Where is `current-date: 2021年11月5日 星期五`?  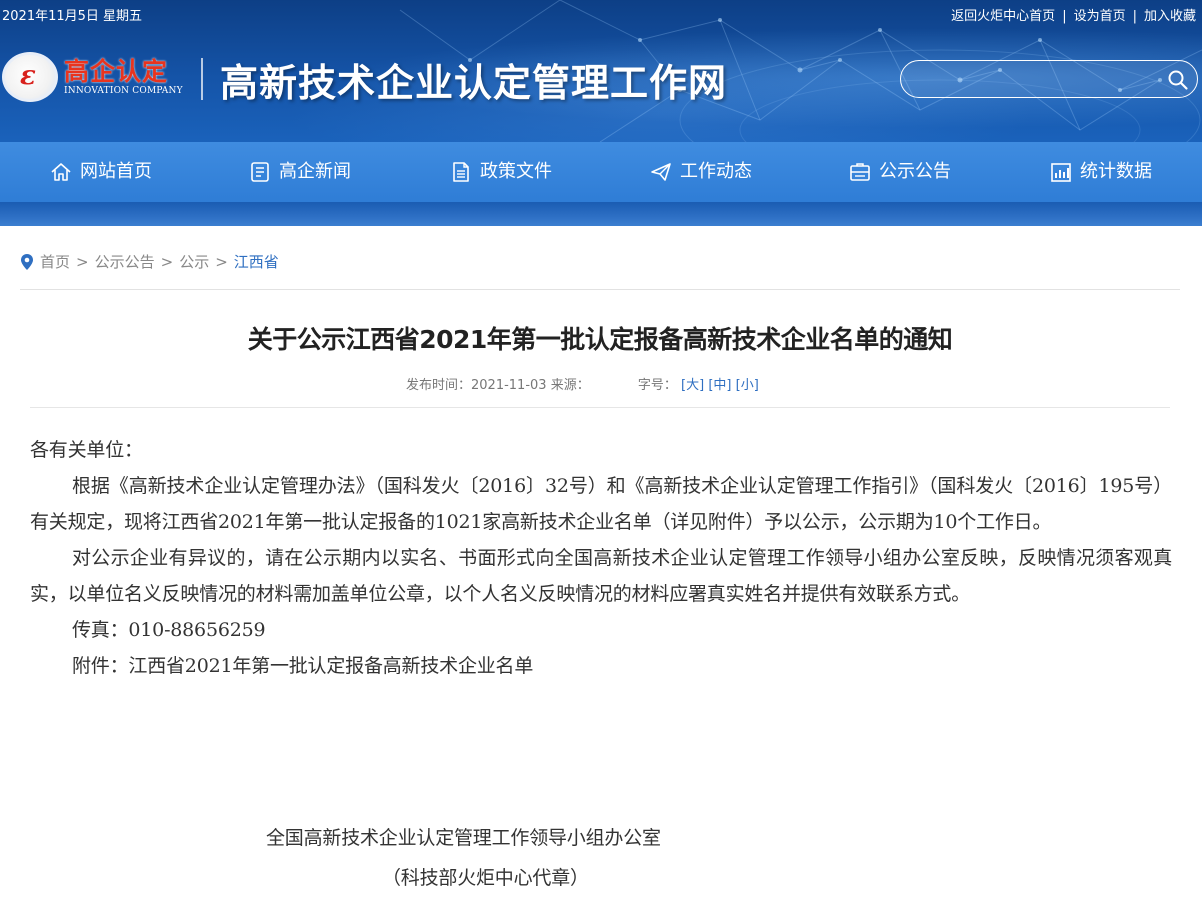 current-date: 2021年11月5日 星期五 is located at coordinates (72, 16).